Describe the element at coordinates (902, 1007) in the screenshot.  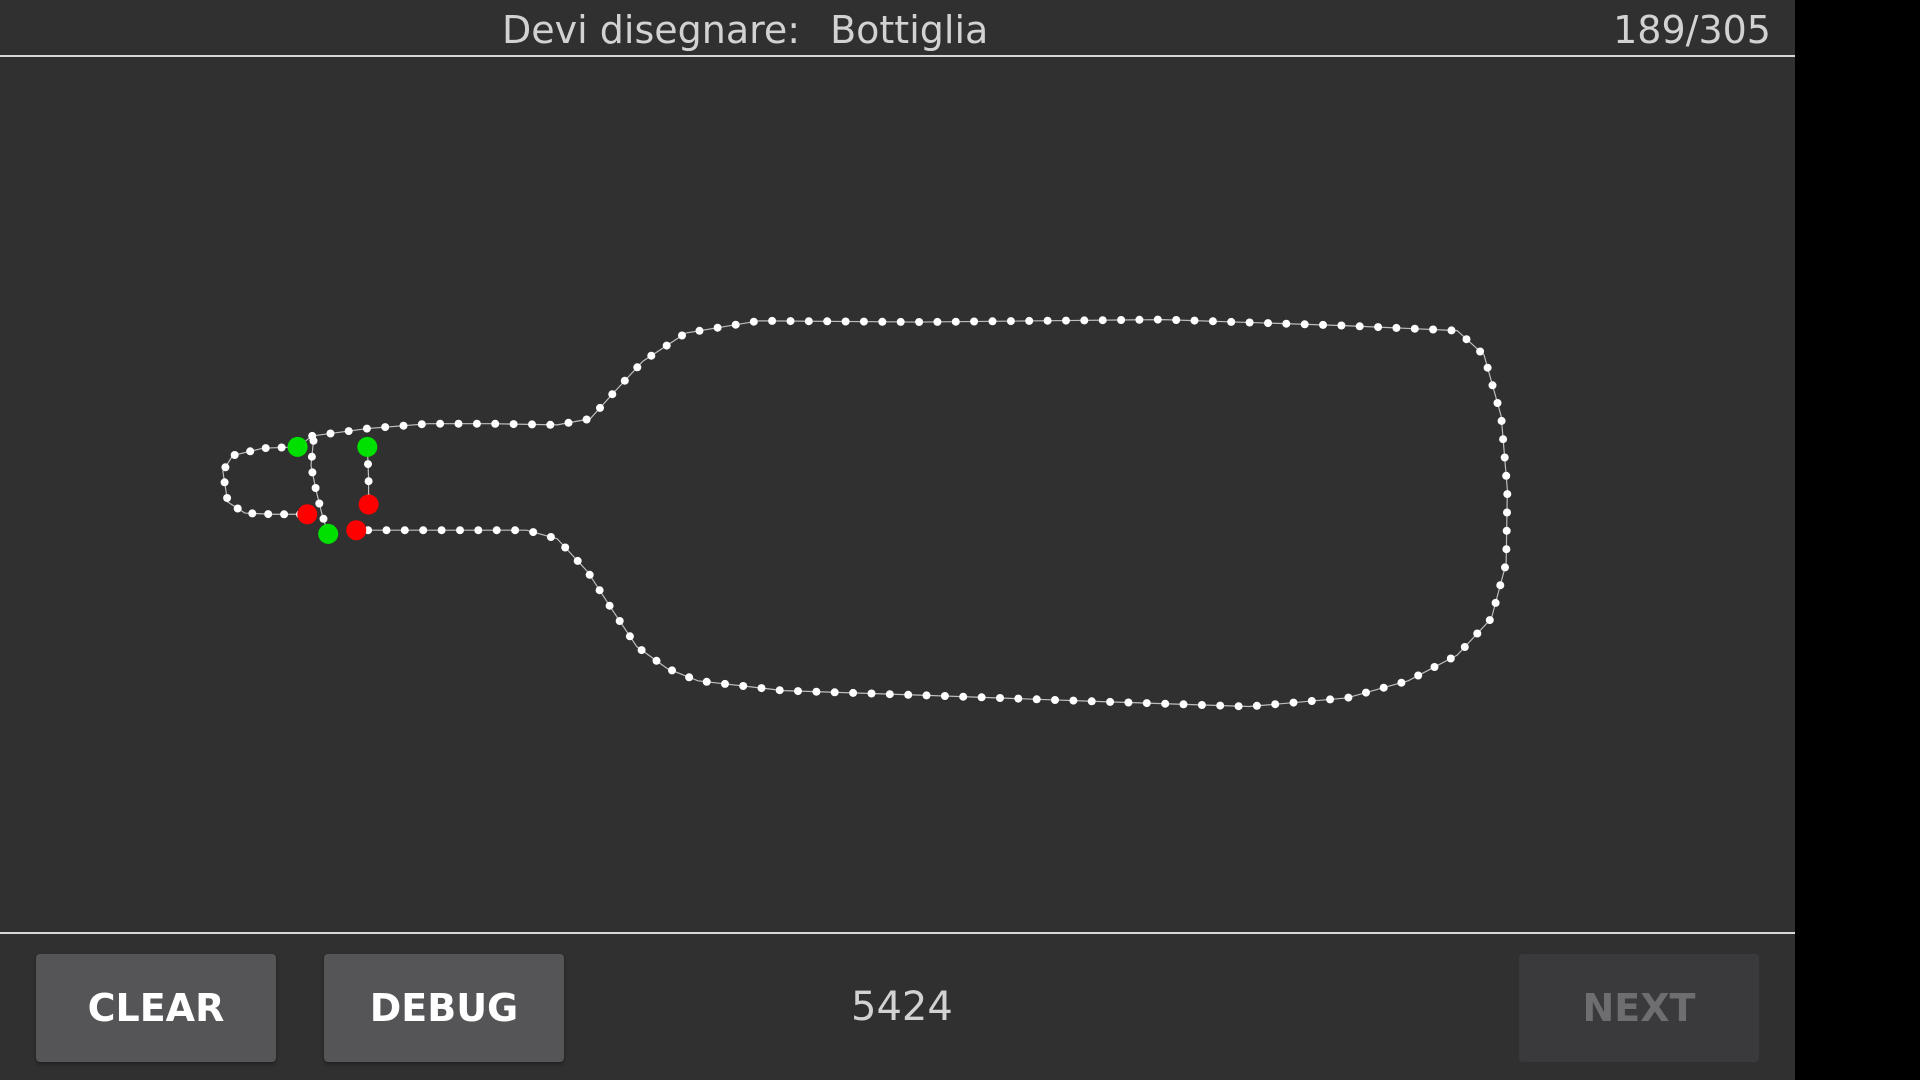
I see `score-value: 5424` at that location.